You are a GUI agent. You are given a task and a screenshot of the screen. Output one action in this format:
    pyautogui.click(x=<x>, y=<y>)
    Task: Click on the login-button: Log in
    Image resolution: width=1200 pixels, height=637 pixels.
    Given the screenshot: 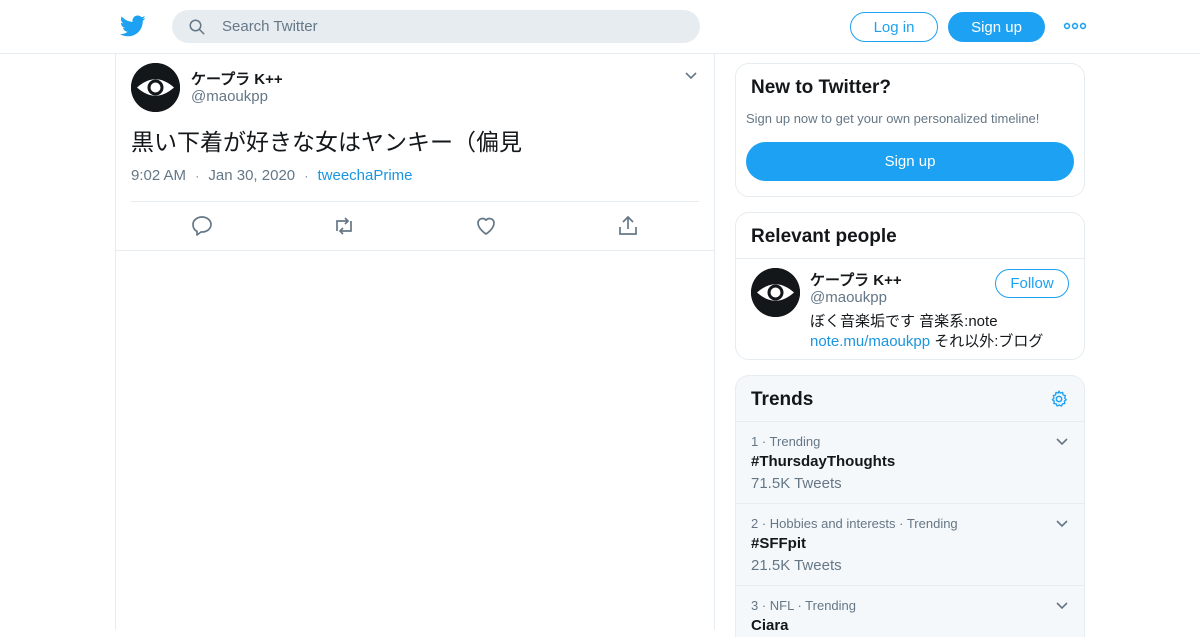 What is the action you would take?
    pyautogui.click(x=894, y=27)
    